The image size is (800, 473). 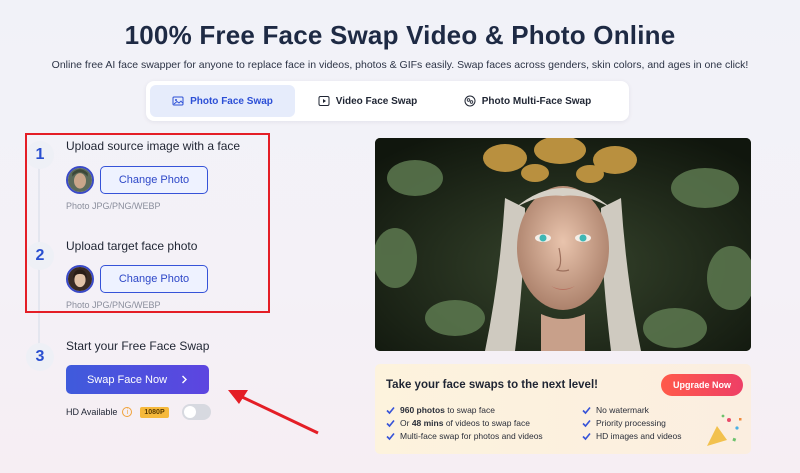 I want to click on page-title: 100% Free Face Swap Video & Photo Online, so click(x=400, y=35).